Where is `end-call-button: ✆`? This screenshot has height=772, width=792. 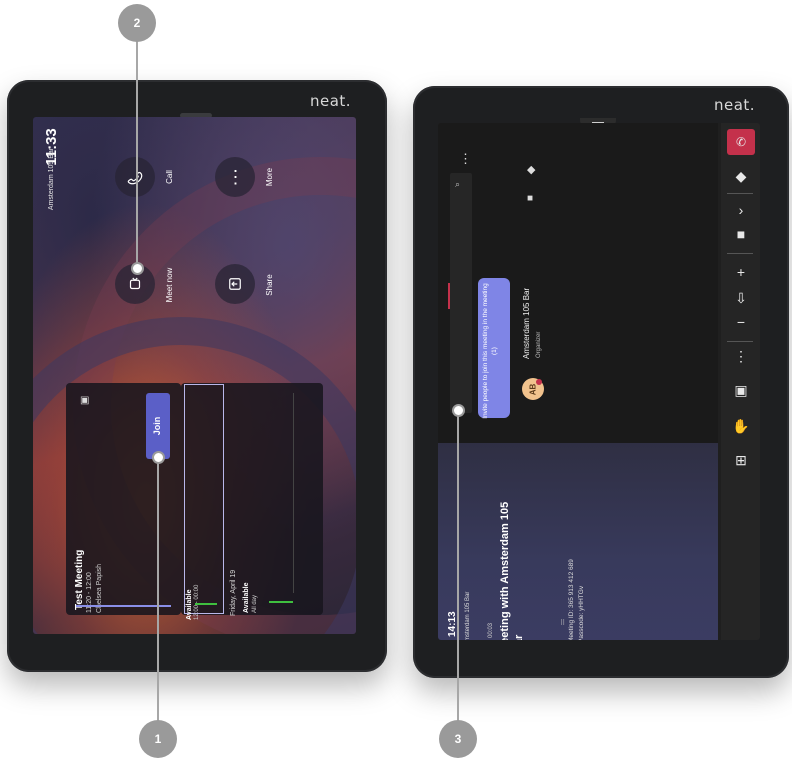 end-call-button: ✆ is located at coordinates (741, 142).